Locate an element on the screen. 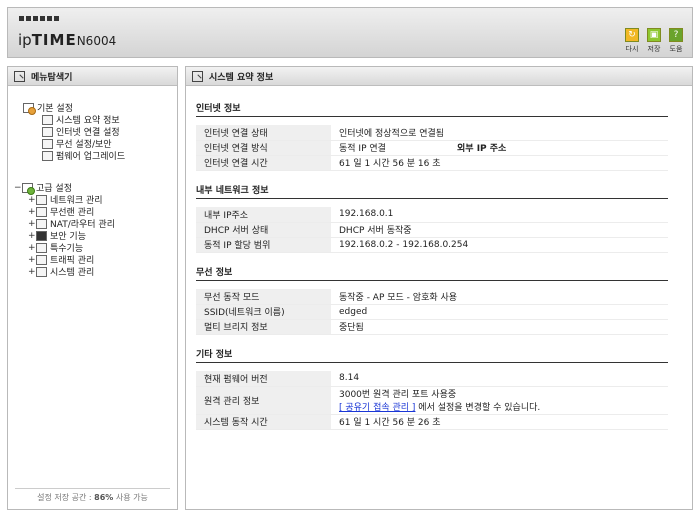 This screenshot has height=517, width=700. tree-item-label: 시스템 관리 is located at coordinates (72, 273).